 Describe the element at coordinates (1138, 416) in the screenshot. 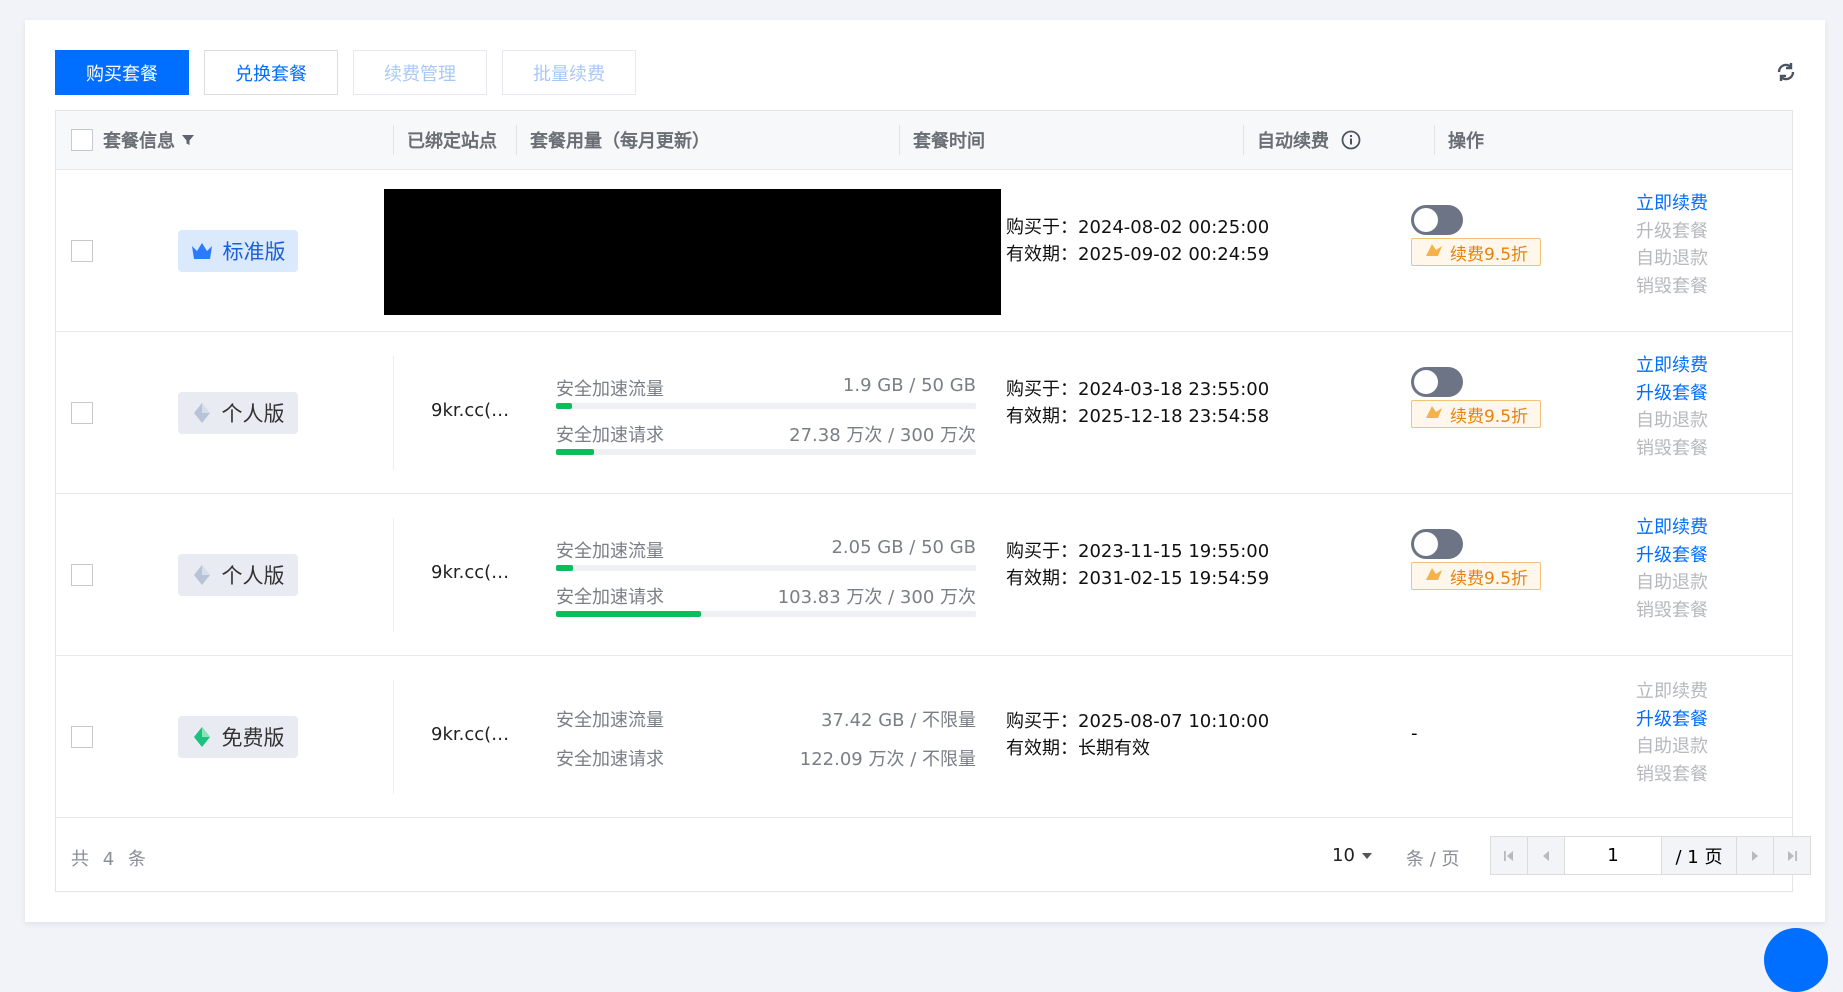

I see `valid-time: 有效期：2025-12-18 23:54:58` at that location.